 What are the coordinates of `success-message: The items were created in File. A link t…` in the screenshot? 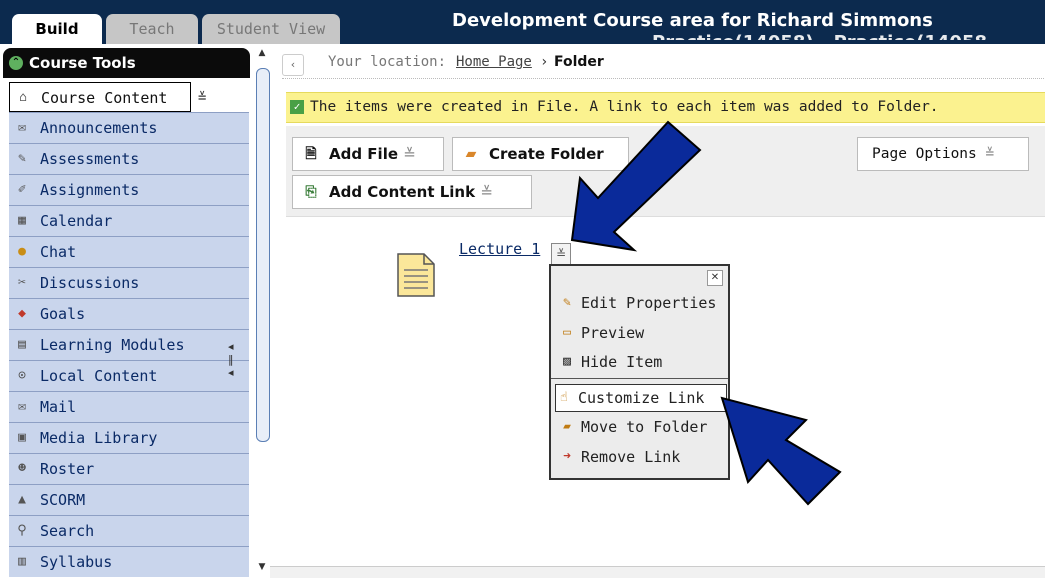 It's located at (624, 107).